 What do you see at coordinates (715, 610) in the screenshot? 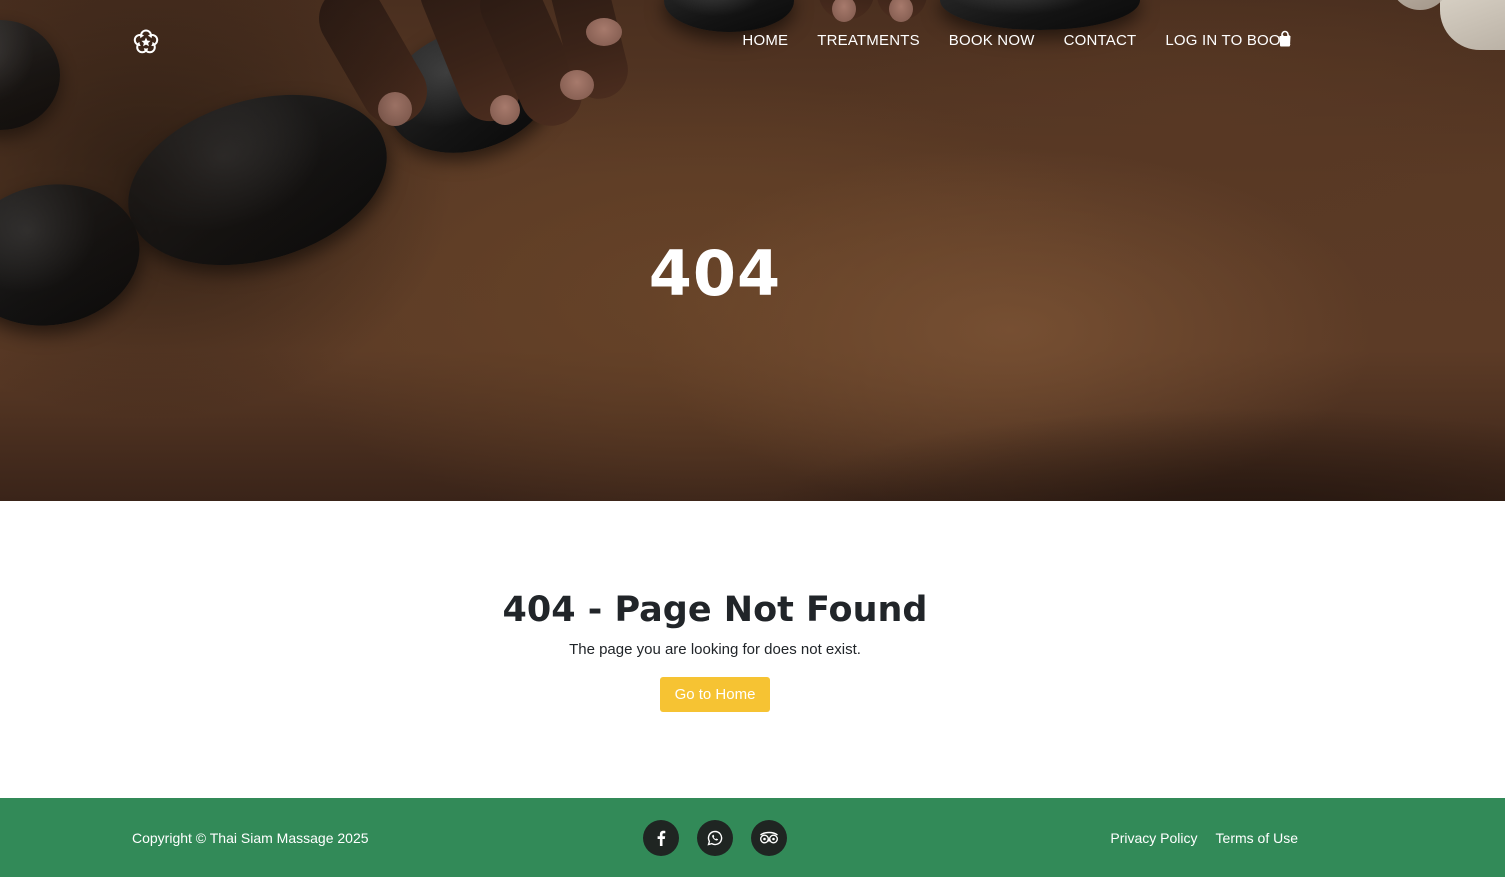
I see `page-title: 404 - Page Not Found` at bounding box center [715, 610].